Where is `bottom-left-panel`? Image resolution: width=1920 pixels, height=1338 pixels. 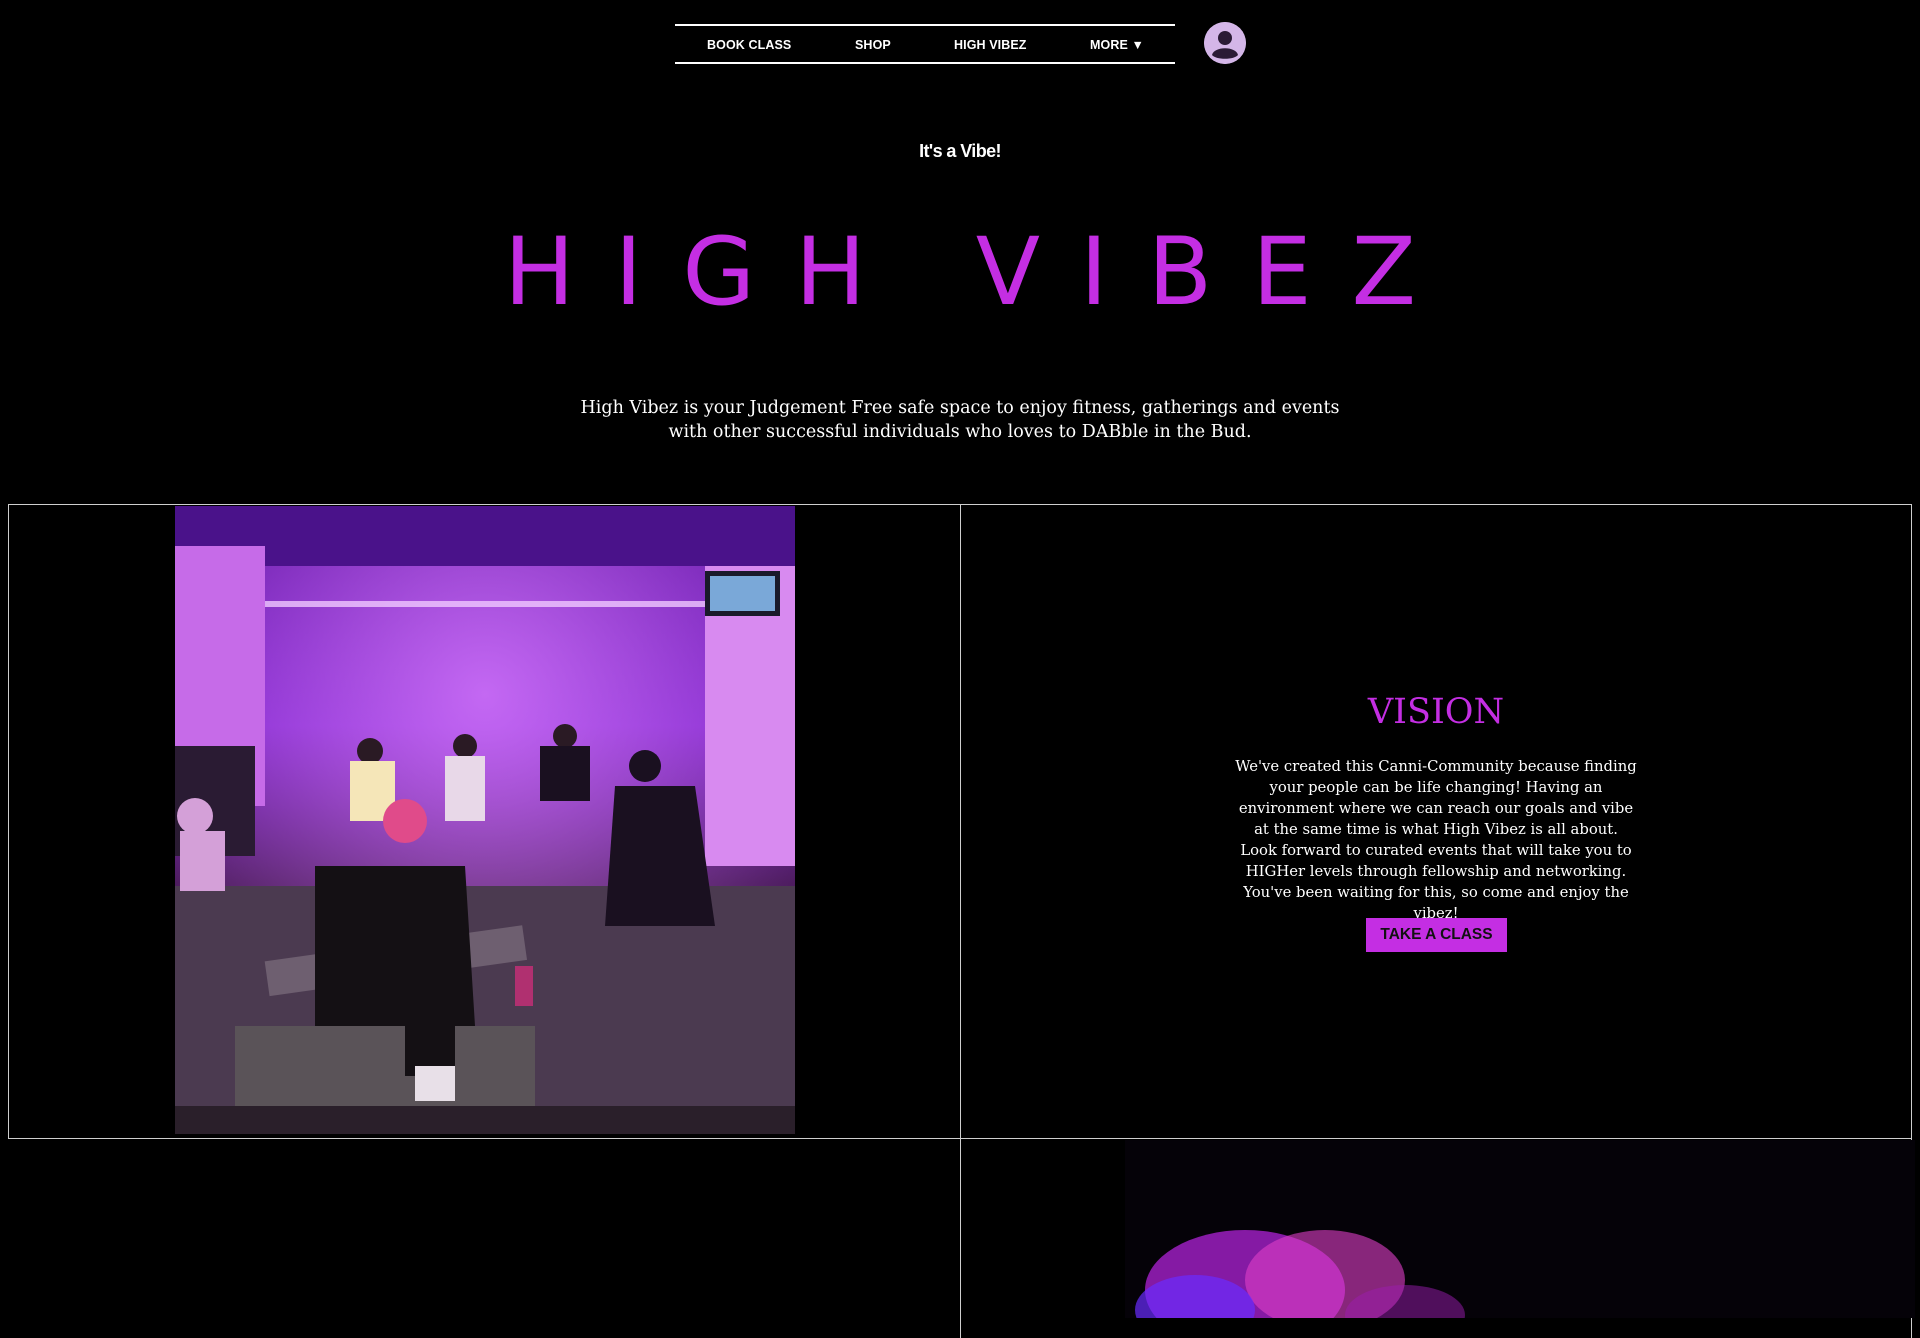 bottom-left-panel is located at coordinates (484, 1238).